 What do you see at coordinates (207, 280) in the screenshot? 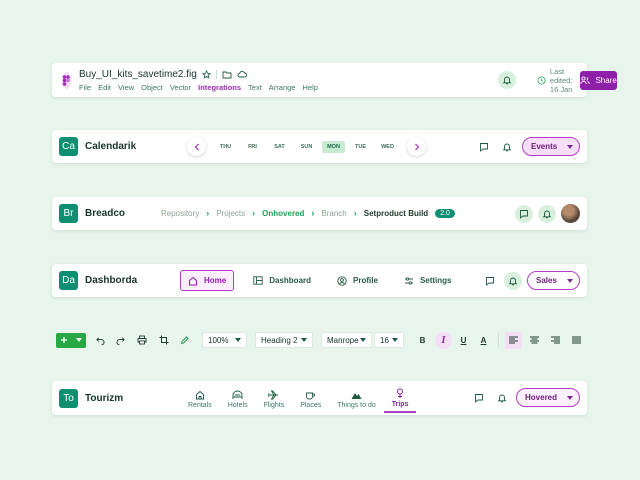
I see `tab-home: Home` at bounding box center [207, 280].